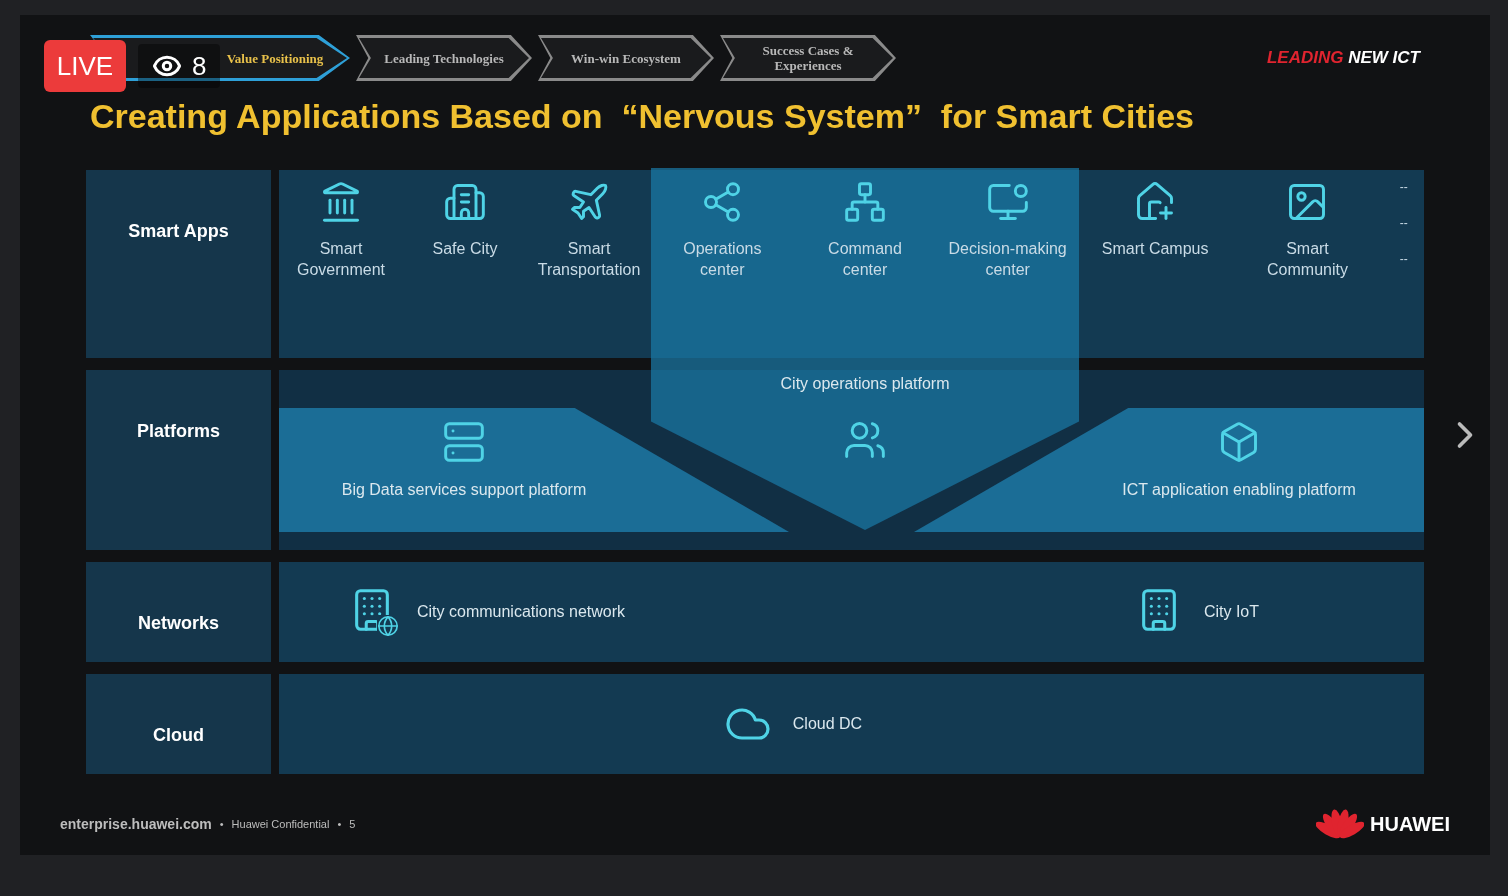 This screenshot has width=1508, height=896. Describe the element at coordinates (827, 724) in the screenshot. I see `cloud-label: Cloud DC` at that location.